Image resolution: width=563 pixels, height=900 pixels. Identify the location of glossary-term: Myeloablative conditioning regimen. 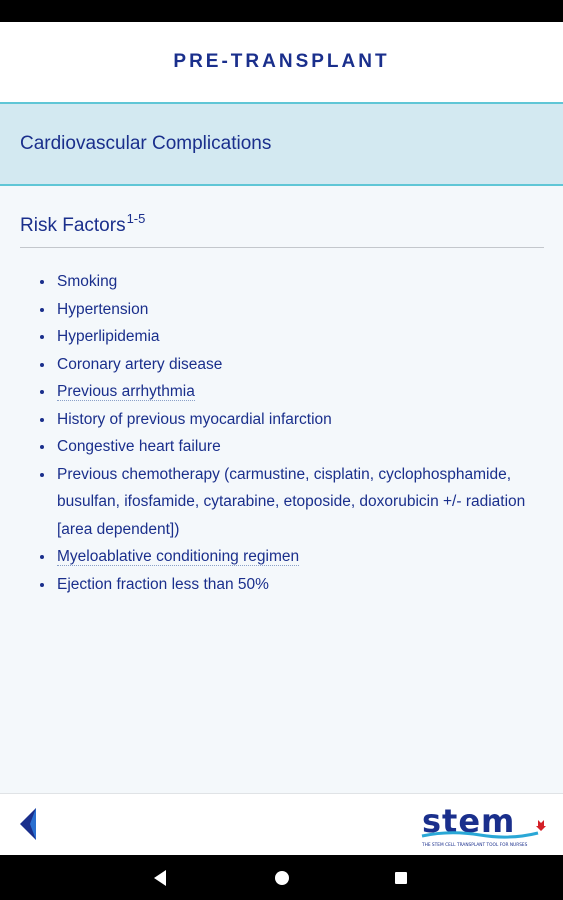
(178, 557).